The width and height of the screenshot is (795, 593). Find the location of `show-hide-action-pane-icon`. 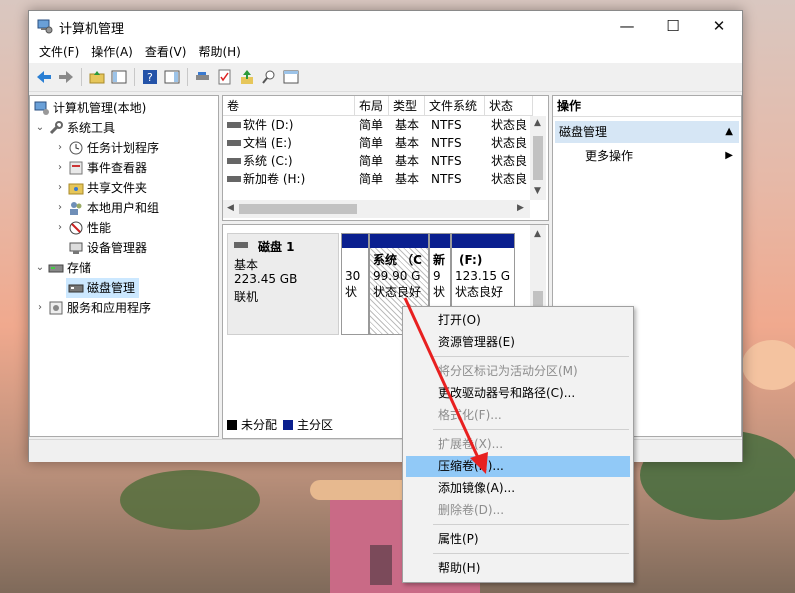

show-hide-action-pane-icon is located at coordinates (172, 77).